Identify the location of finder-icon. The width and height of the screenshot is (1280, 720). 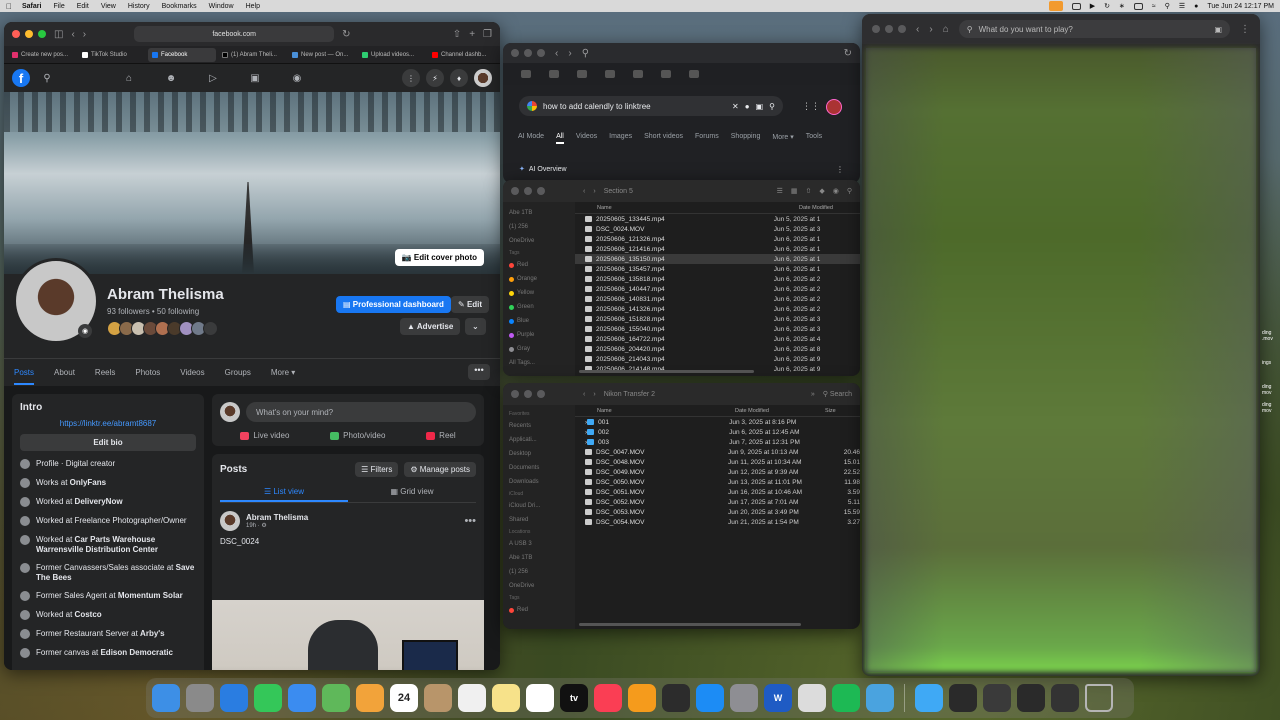
(166, 698).